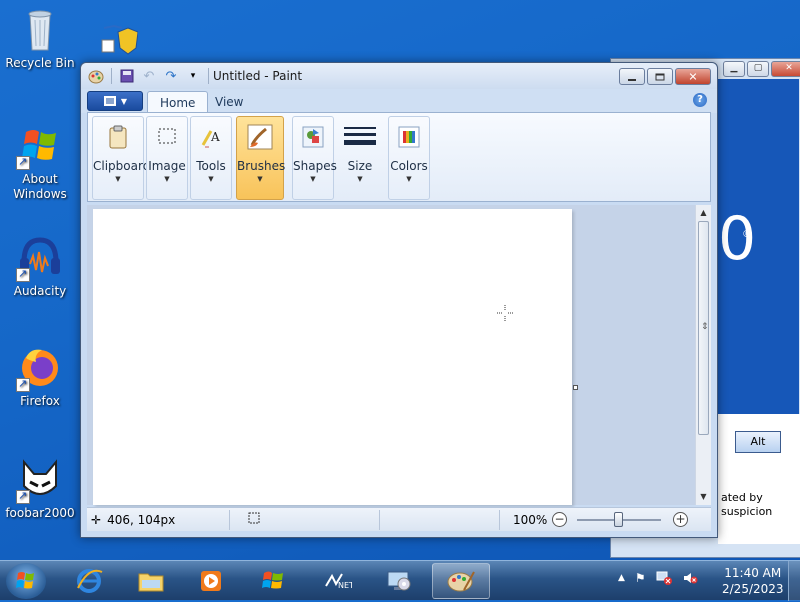  Describe the element at coordinates (40, 480) in the screenshot. I see `foobar2000-icon` at that location.